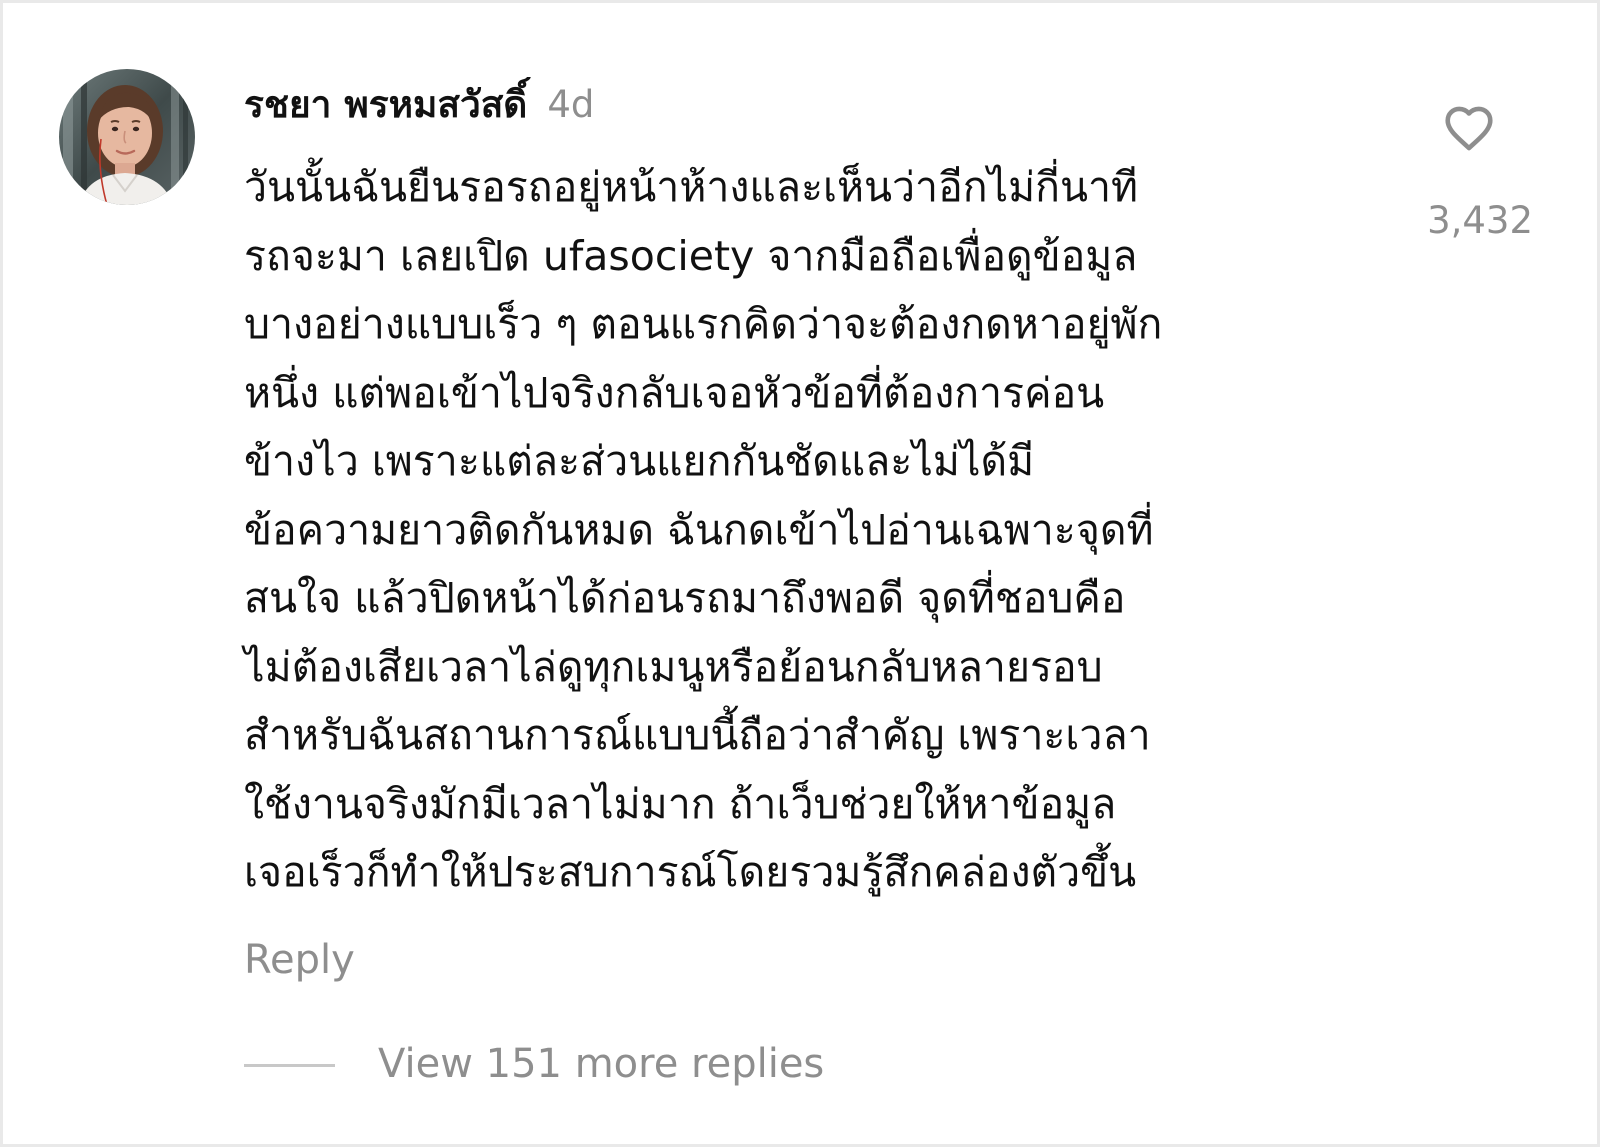 This screenshot has width=1600, height=1147. What do you see at coordinates (385, 104) in the screenshot?
I see `username: รชยา พรหมสวัสดิ์` at bounding box center [385, 104].